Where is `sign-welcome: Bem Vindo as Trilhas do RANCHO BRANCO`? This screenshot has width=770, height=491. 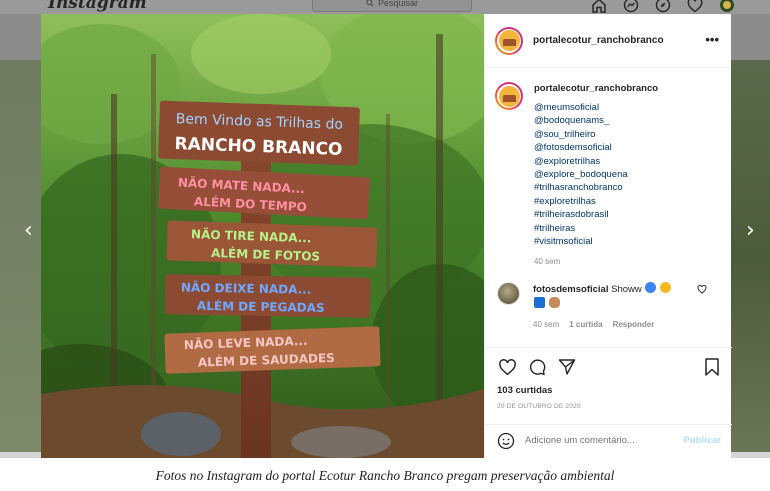
sign-welcome: Bem Vindo as Trilhas do RANCHO BRANCO is located at coordinates (259, 133).